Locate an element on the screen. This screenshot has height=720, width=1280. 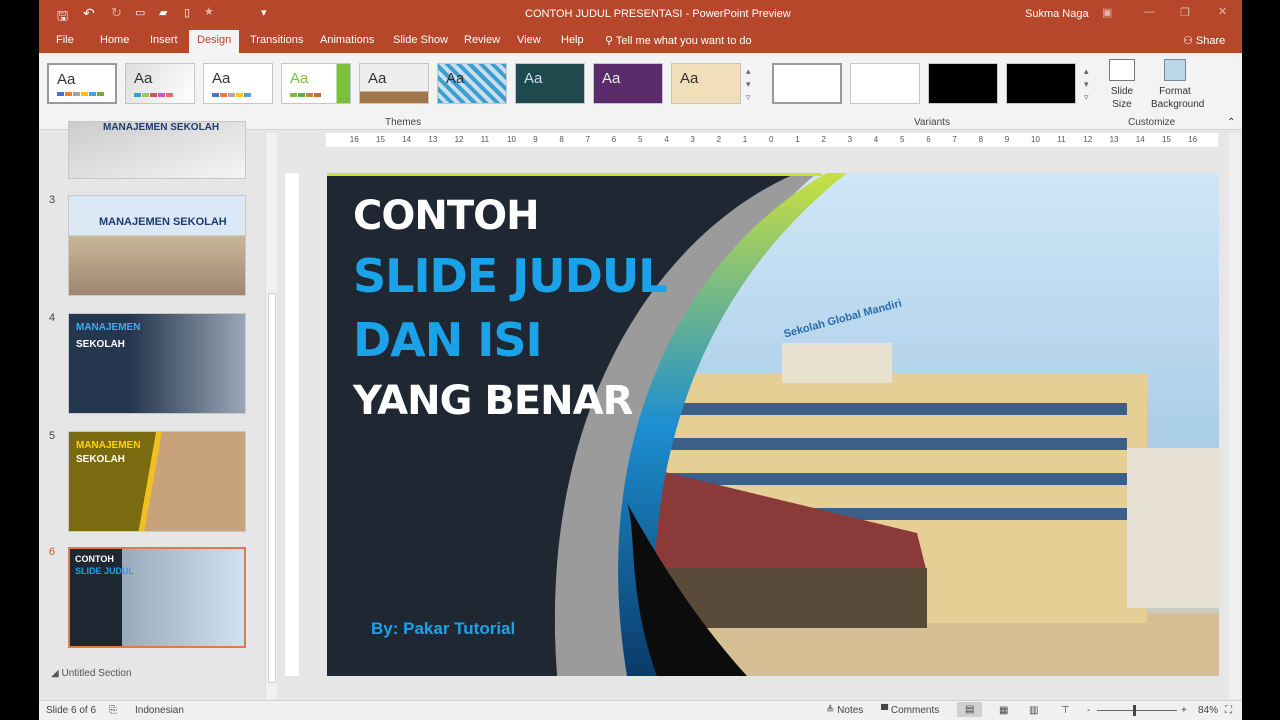
tell-me-search: ⚲ Tell me what you want to do is located at coordinates (678, 40).